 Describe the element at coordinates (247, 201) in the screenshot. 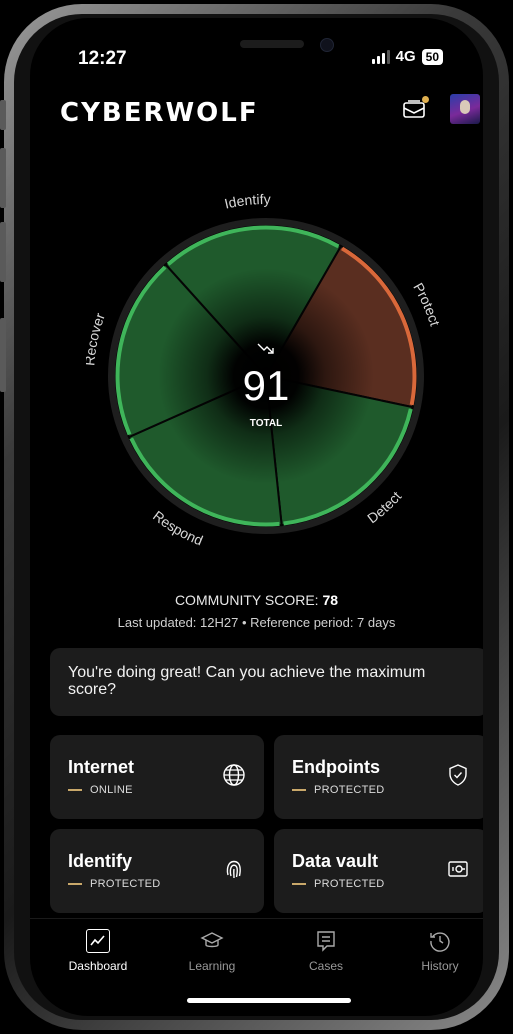

I see `segment-label-identify: Identify` at that location.